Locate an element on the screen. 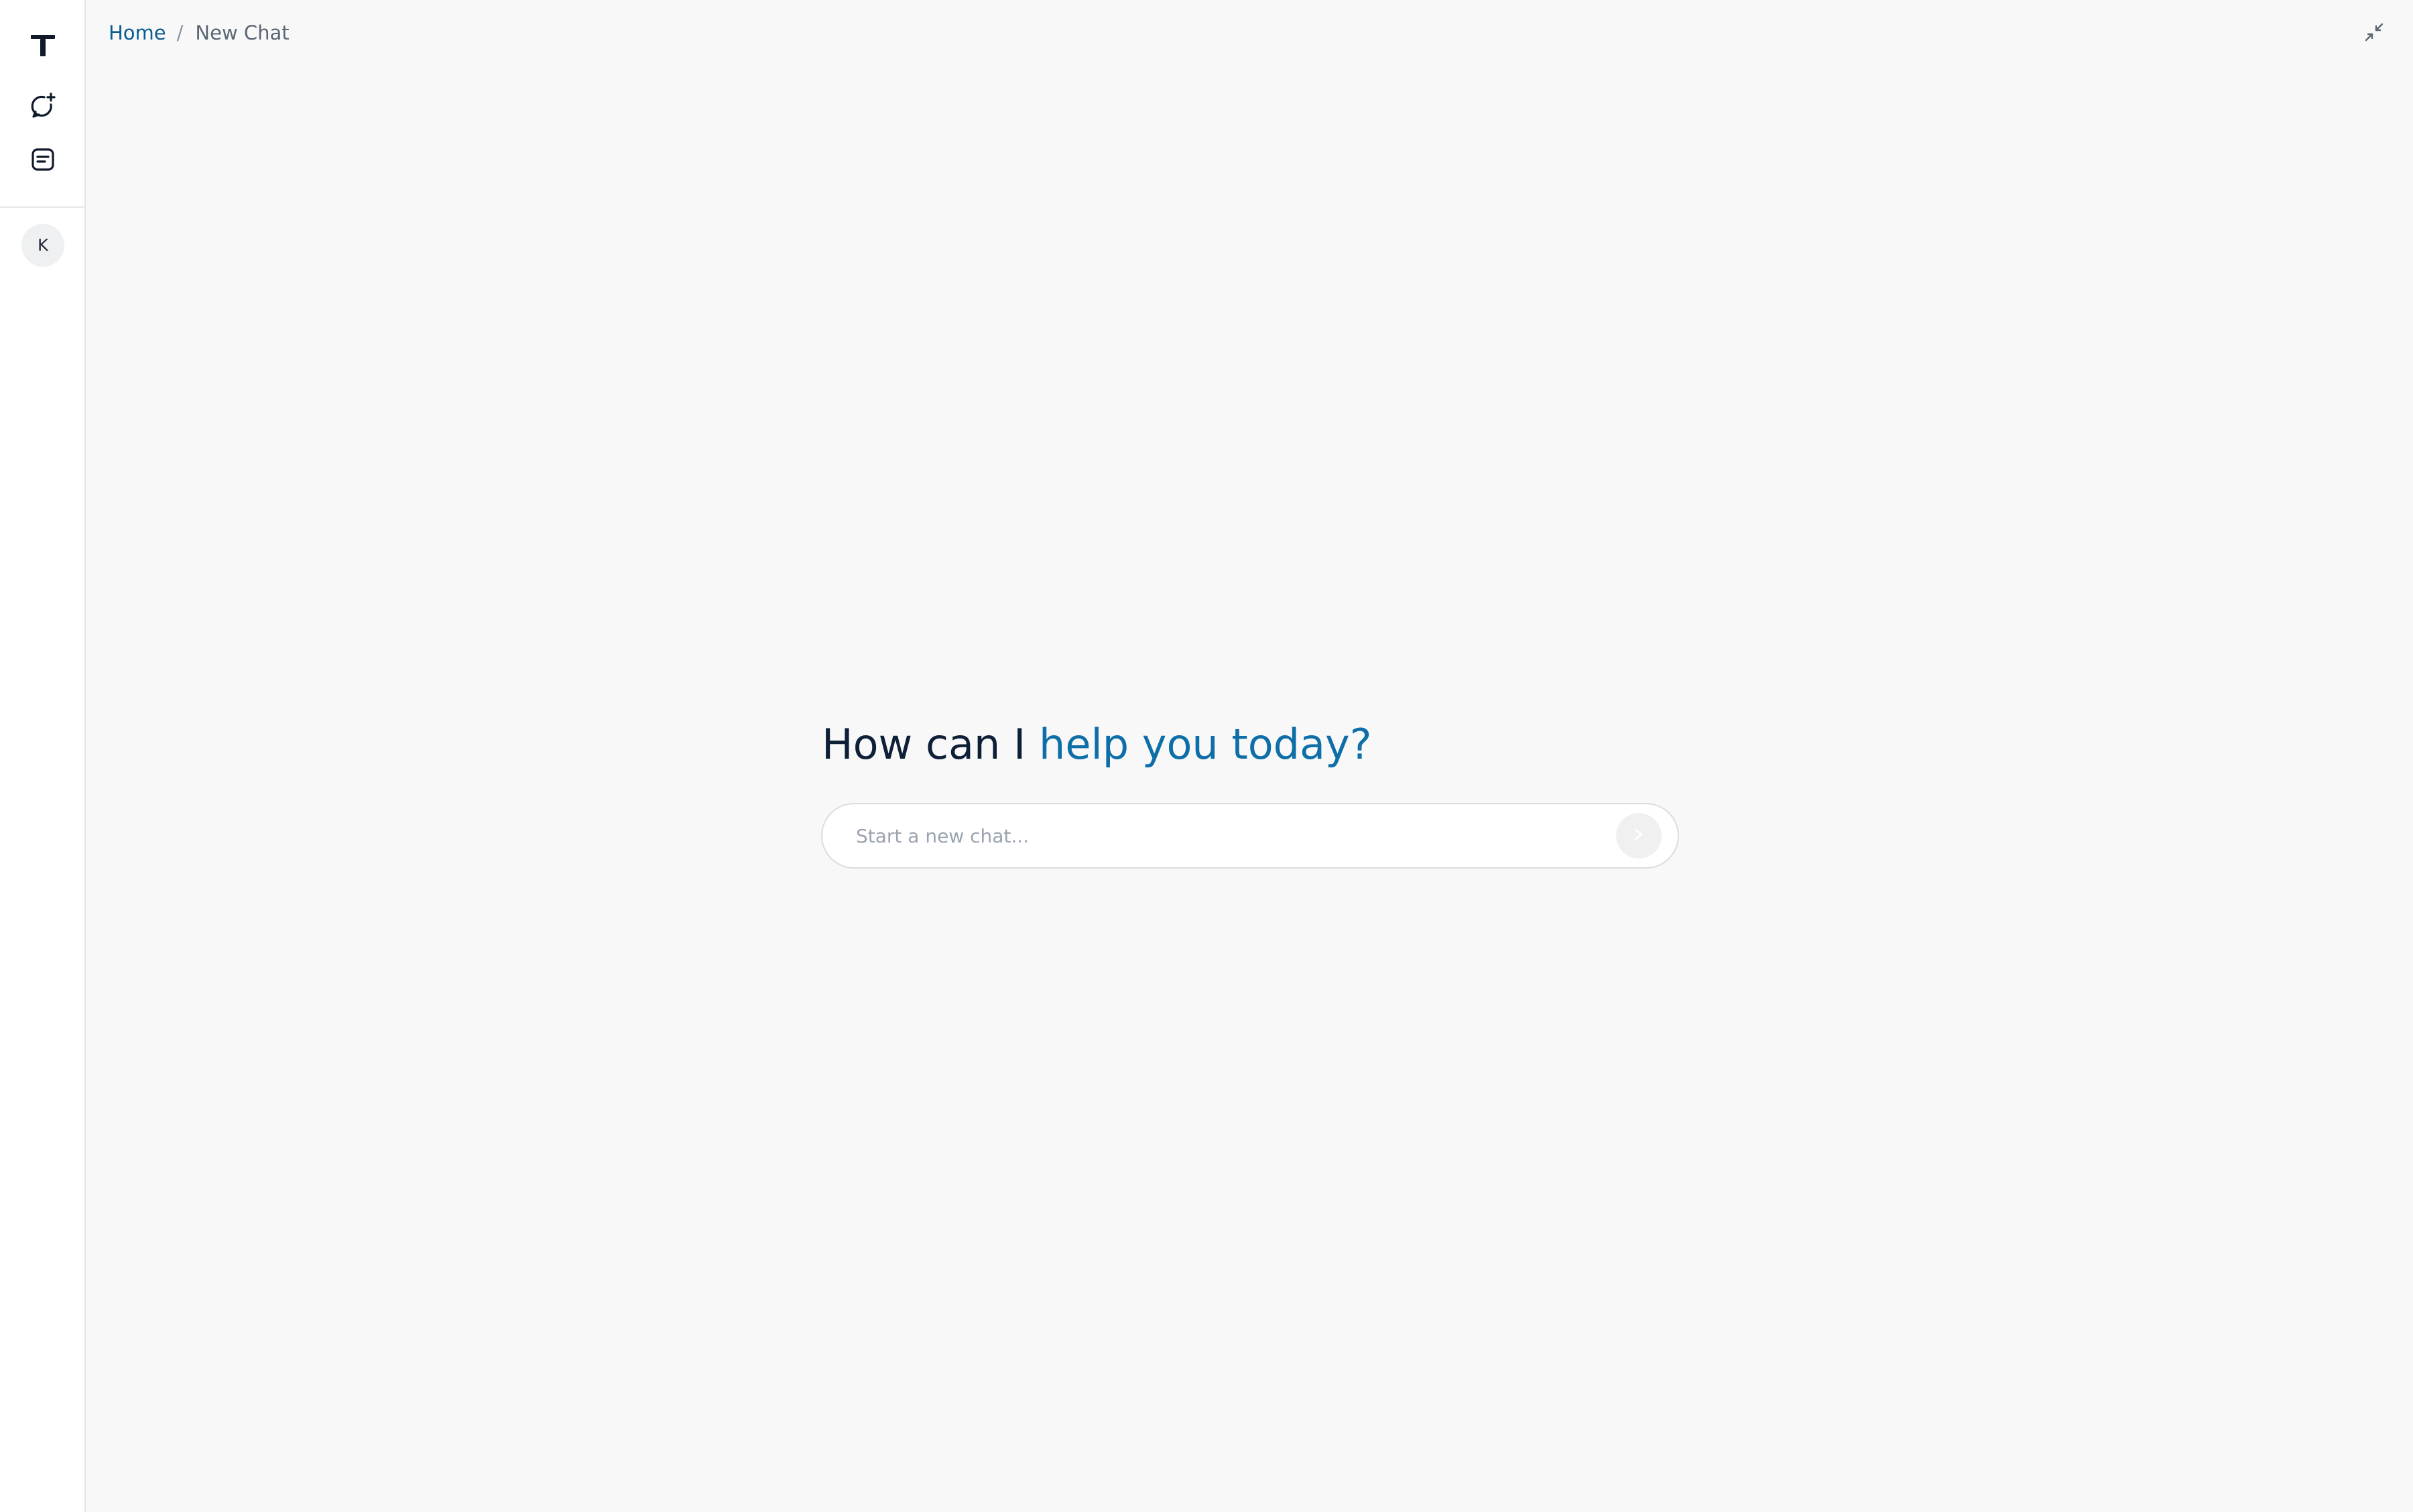  chat-input is located at coordinates (1223, 836).